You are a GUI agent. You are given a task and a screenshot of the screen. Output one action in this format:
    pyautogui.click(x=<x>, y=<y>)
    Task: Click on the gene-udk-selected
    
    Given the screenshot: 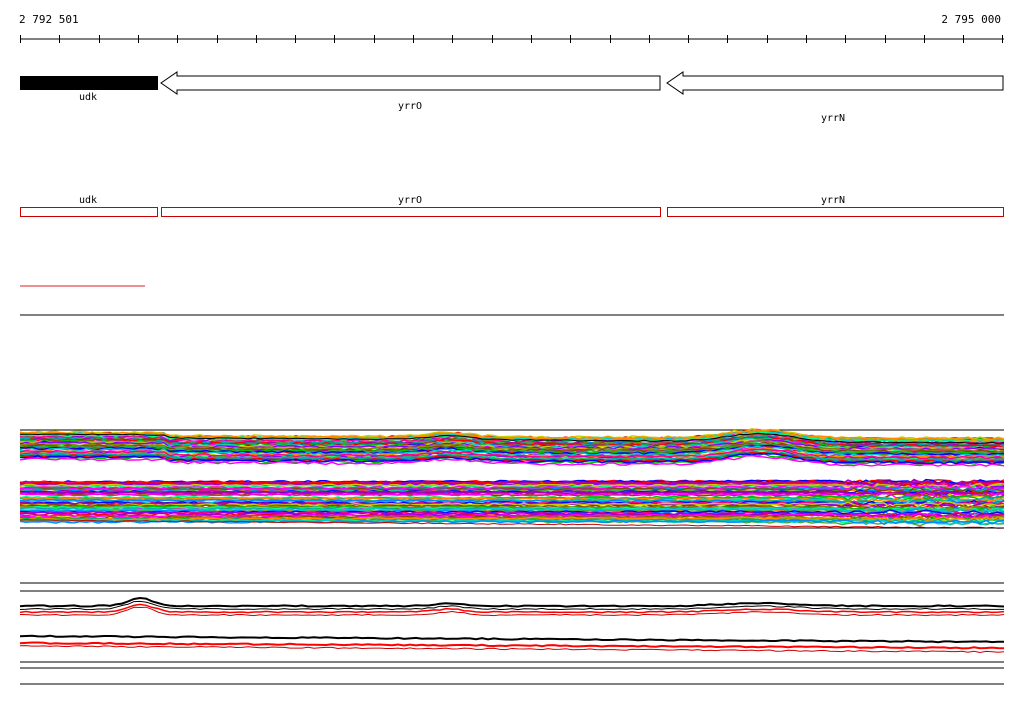 What is the action you would take?
    pyautogui.click(x=89, y=83)
    